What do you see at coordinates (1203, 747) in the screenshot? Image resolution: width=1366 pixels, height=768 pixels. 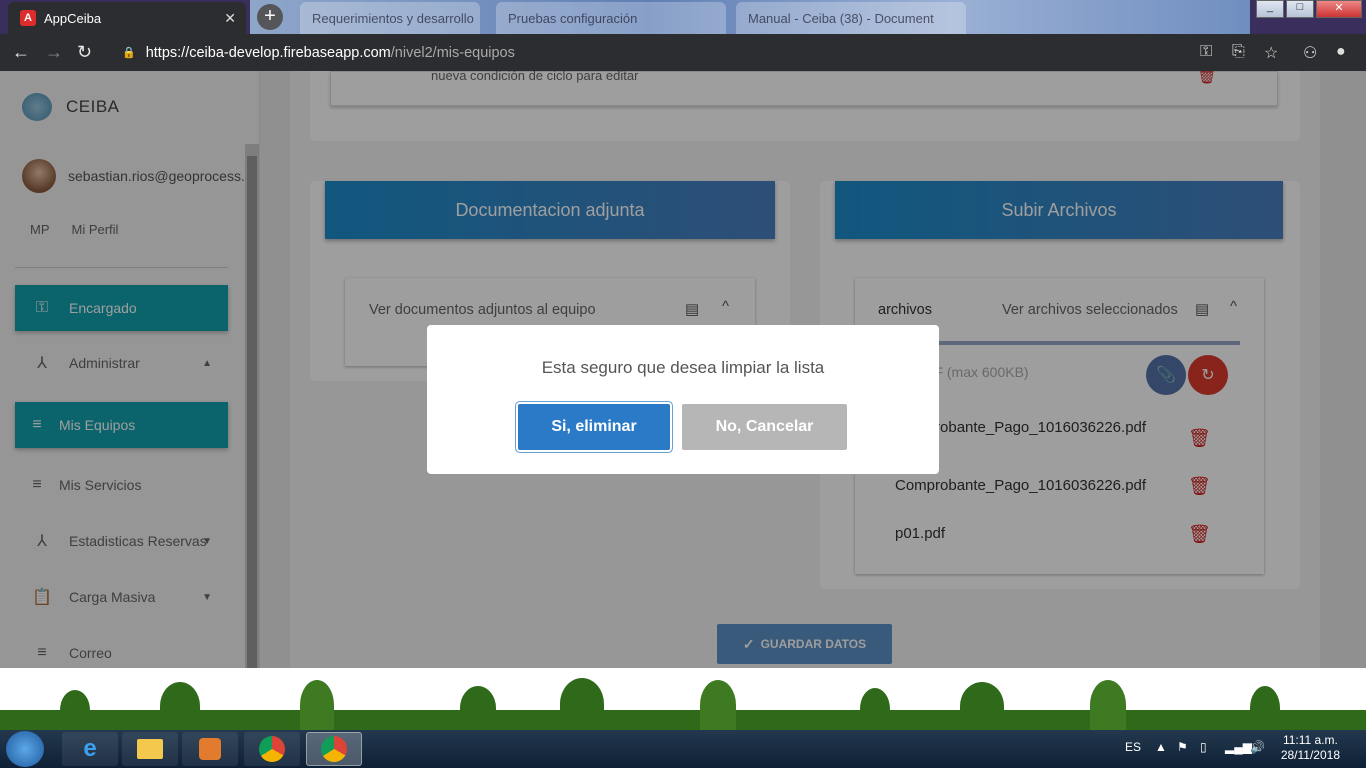 I see `power-icon: ▯` at bounding box center [1203, 747].